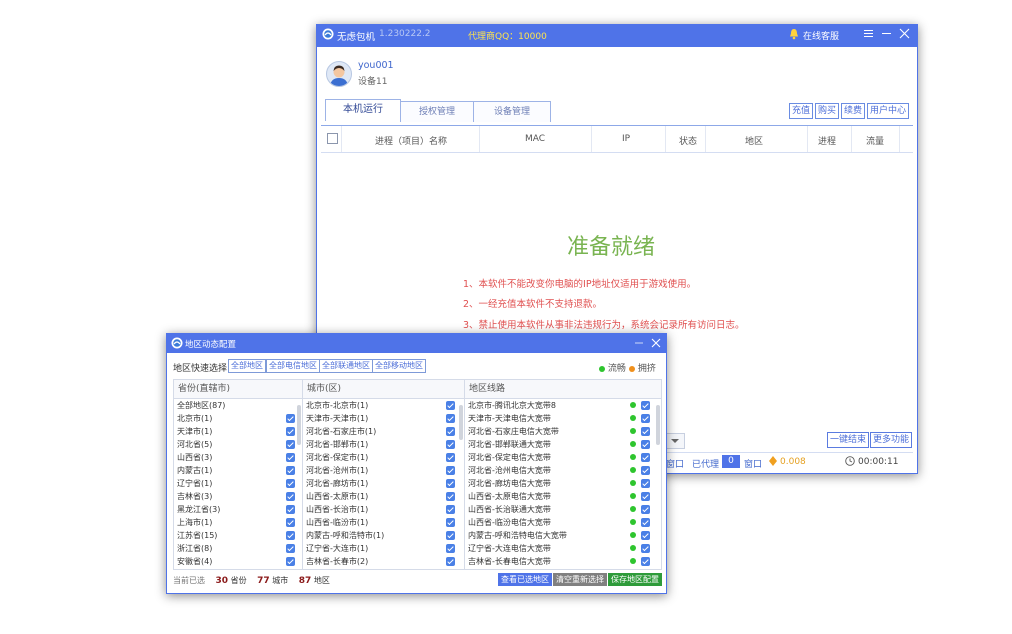  What do you see at coordinates (821, 35) in the screenshot?
I see `online-service-link: 在线客服` at bounding box center [821, 35].